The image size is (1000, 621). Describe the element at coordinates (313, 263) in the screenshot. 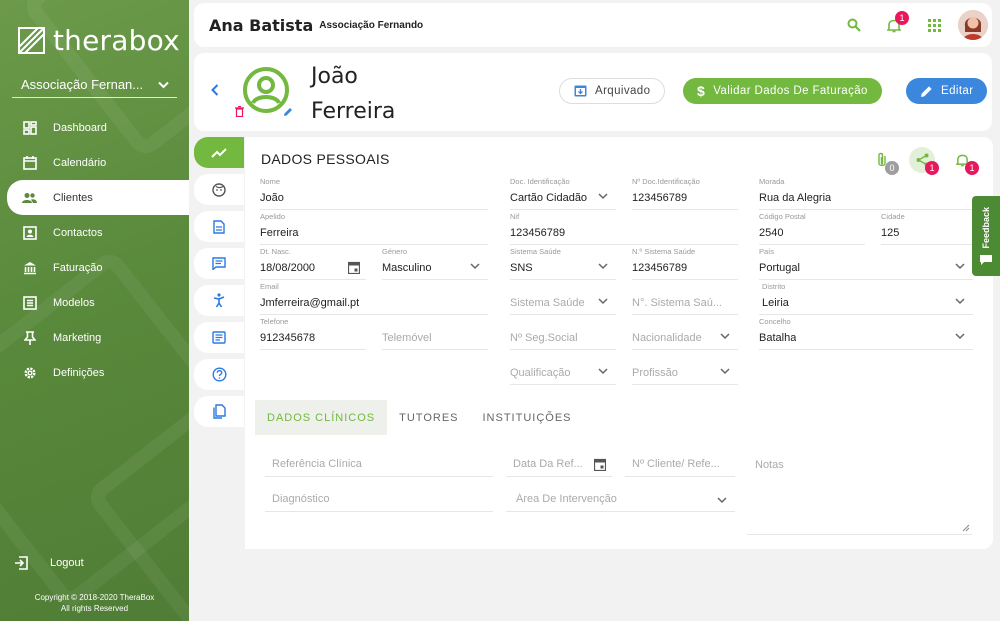

I see `birth-date-field: Dt. Nasc. 18/08/2000` at that location.